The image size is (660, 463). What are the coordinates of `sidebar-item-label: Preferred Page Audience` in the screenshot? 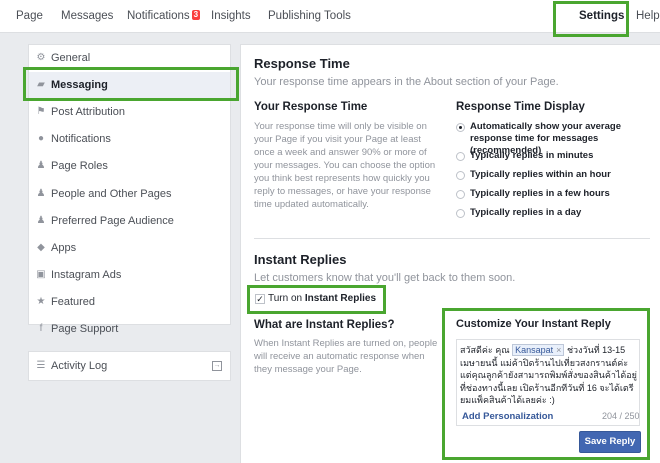 It's located at (112, 221).